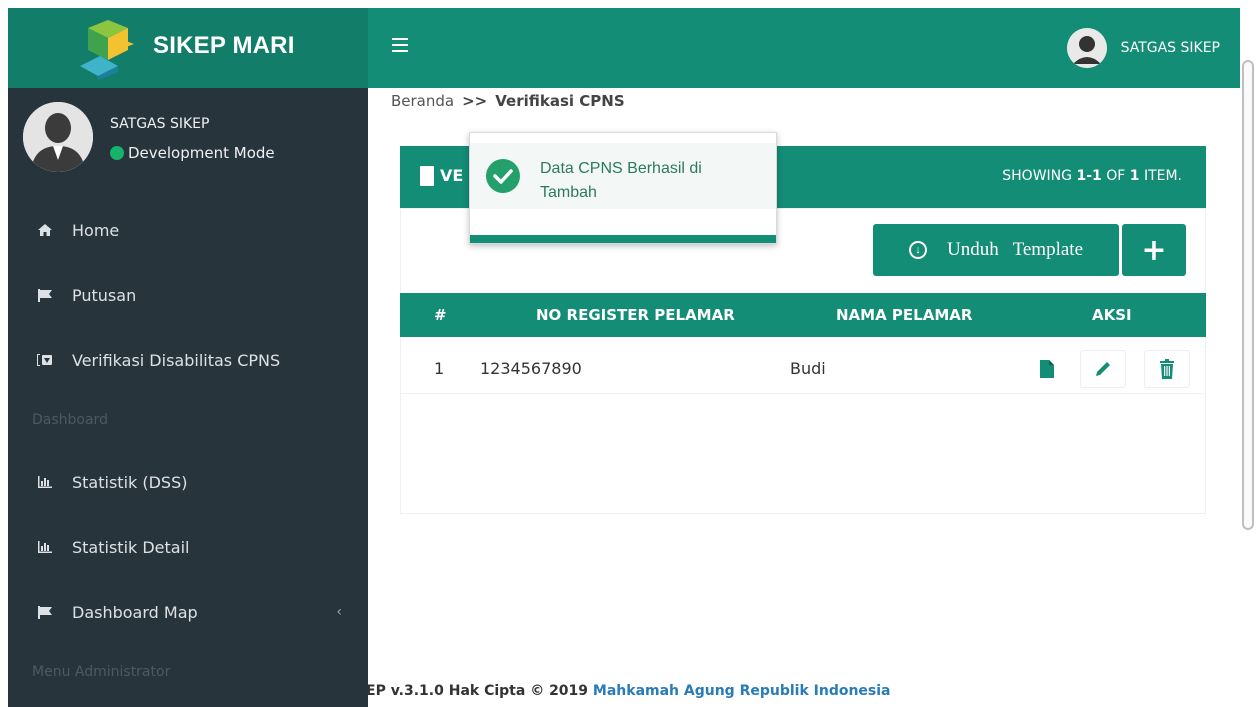  Describe the element at coordinates (96, 230) in the screenshot. I see `sidebar-item-label: Home` at that location.